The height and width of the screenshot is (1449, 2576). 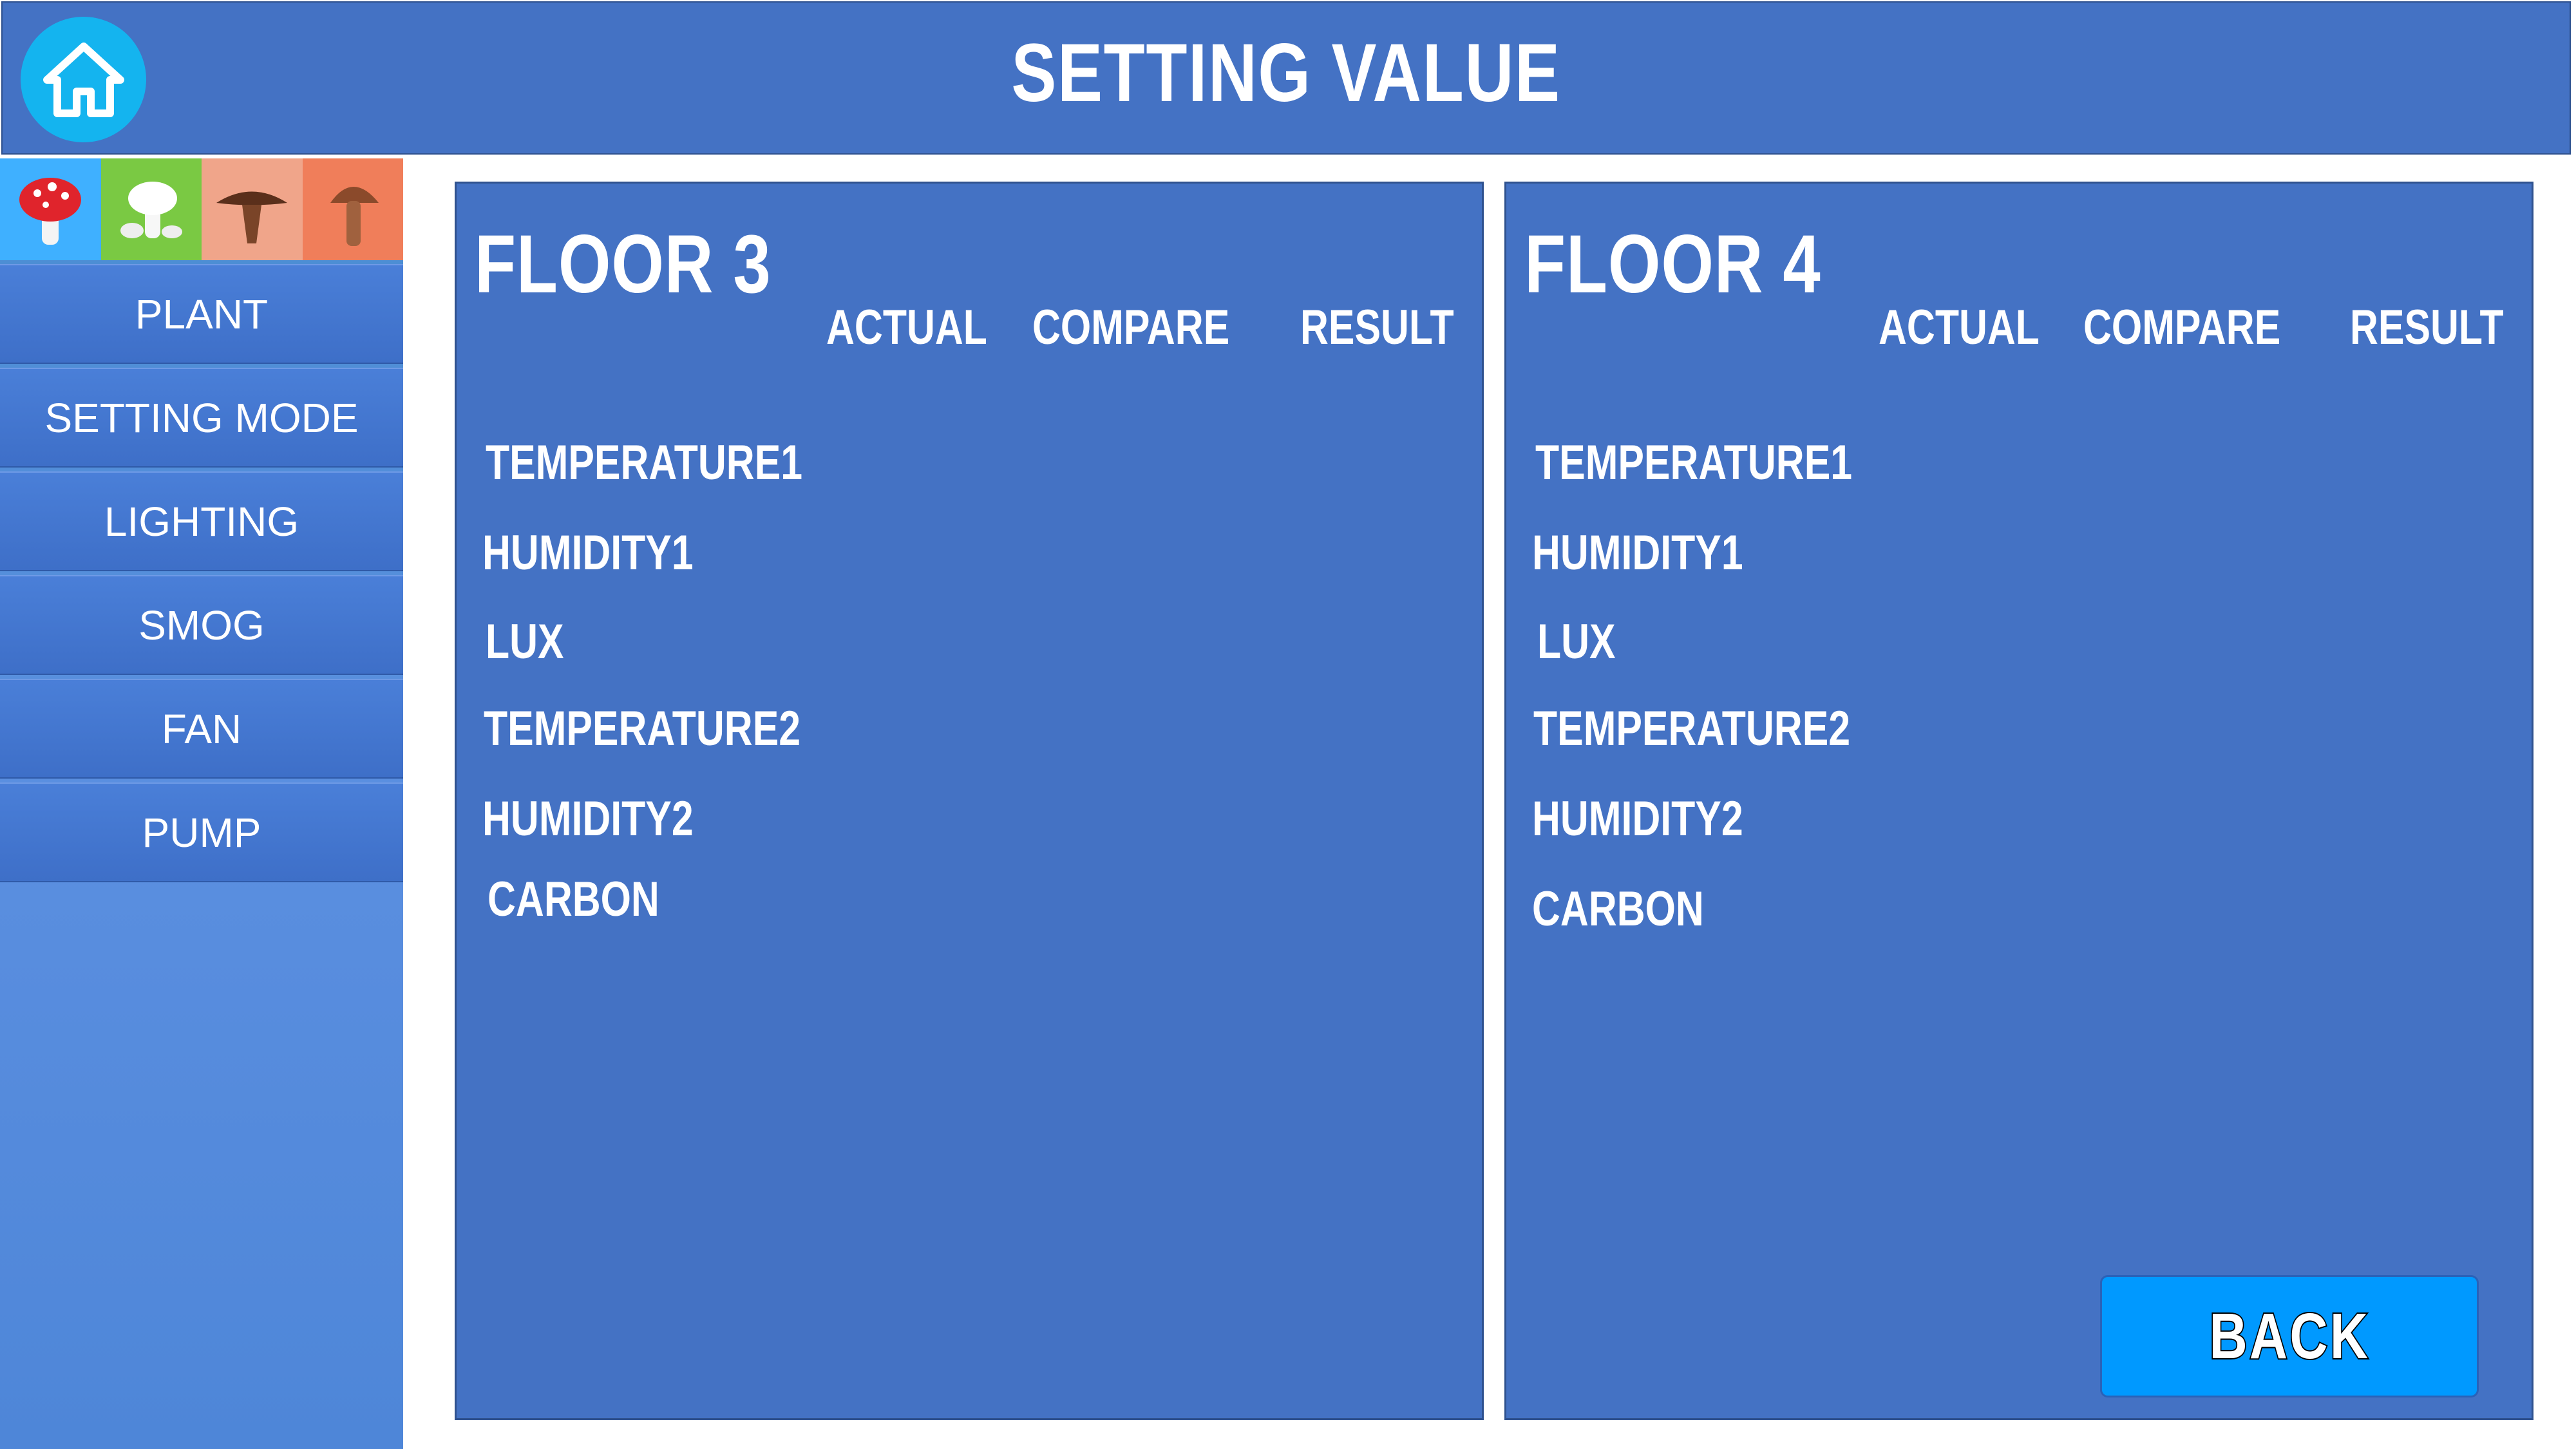 I want to click on mushroom-icon-strip, so click(x=201, y=209).